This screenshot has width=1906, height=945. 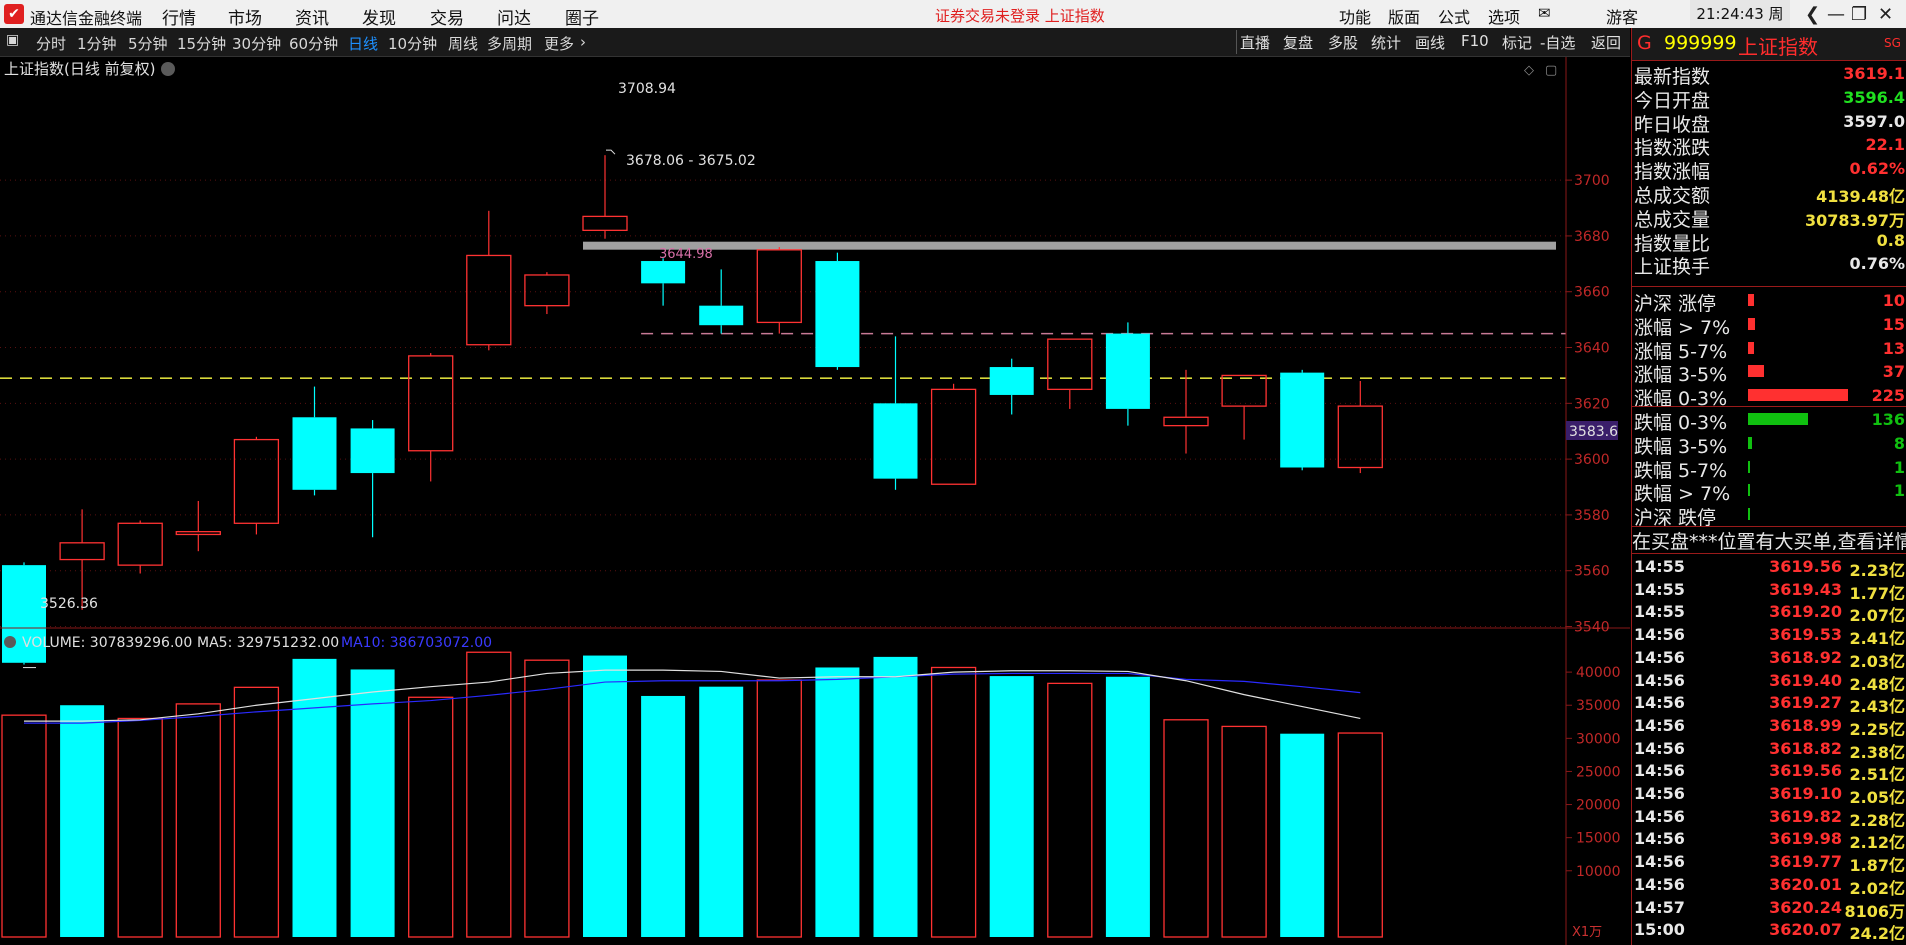 I want to click on tick-row: 14:55 3619.20 2.07亿, so click(x=1769, y=612).